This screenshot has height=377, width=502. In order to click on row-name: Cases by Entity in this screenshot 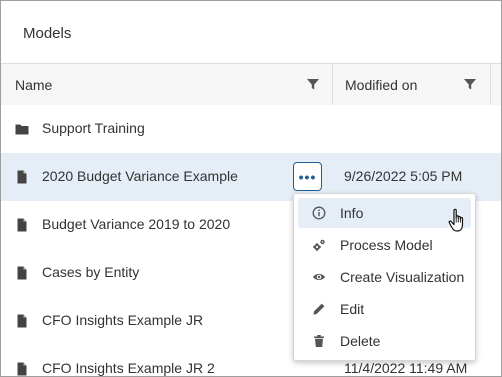, I will do `click(91, 272)`.